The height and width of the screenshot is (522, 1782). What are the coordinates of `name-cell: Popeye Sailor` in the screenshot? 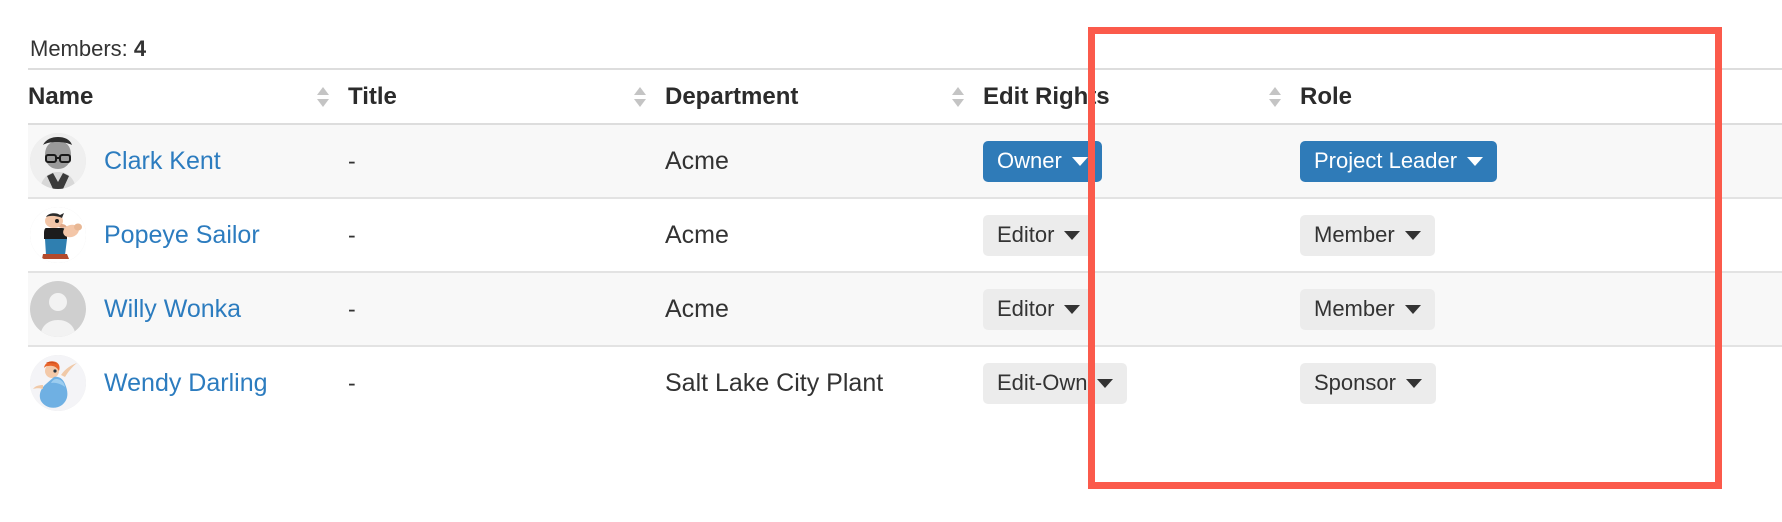 It's located at (188, 235).